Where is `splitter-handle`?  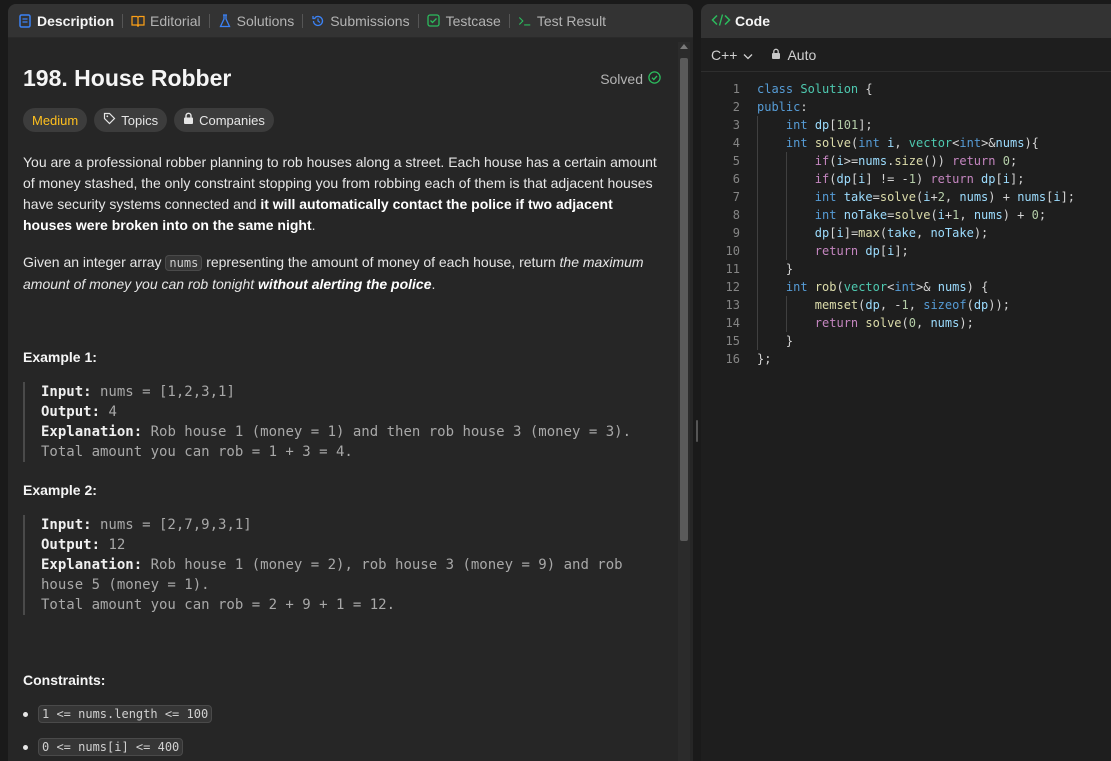 splitter-handle is located at coordinates (697, 431).